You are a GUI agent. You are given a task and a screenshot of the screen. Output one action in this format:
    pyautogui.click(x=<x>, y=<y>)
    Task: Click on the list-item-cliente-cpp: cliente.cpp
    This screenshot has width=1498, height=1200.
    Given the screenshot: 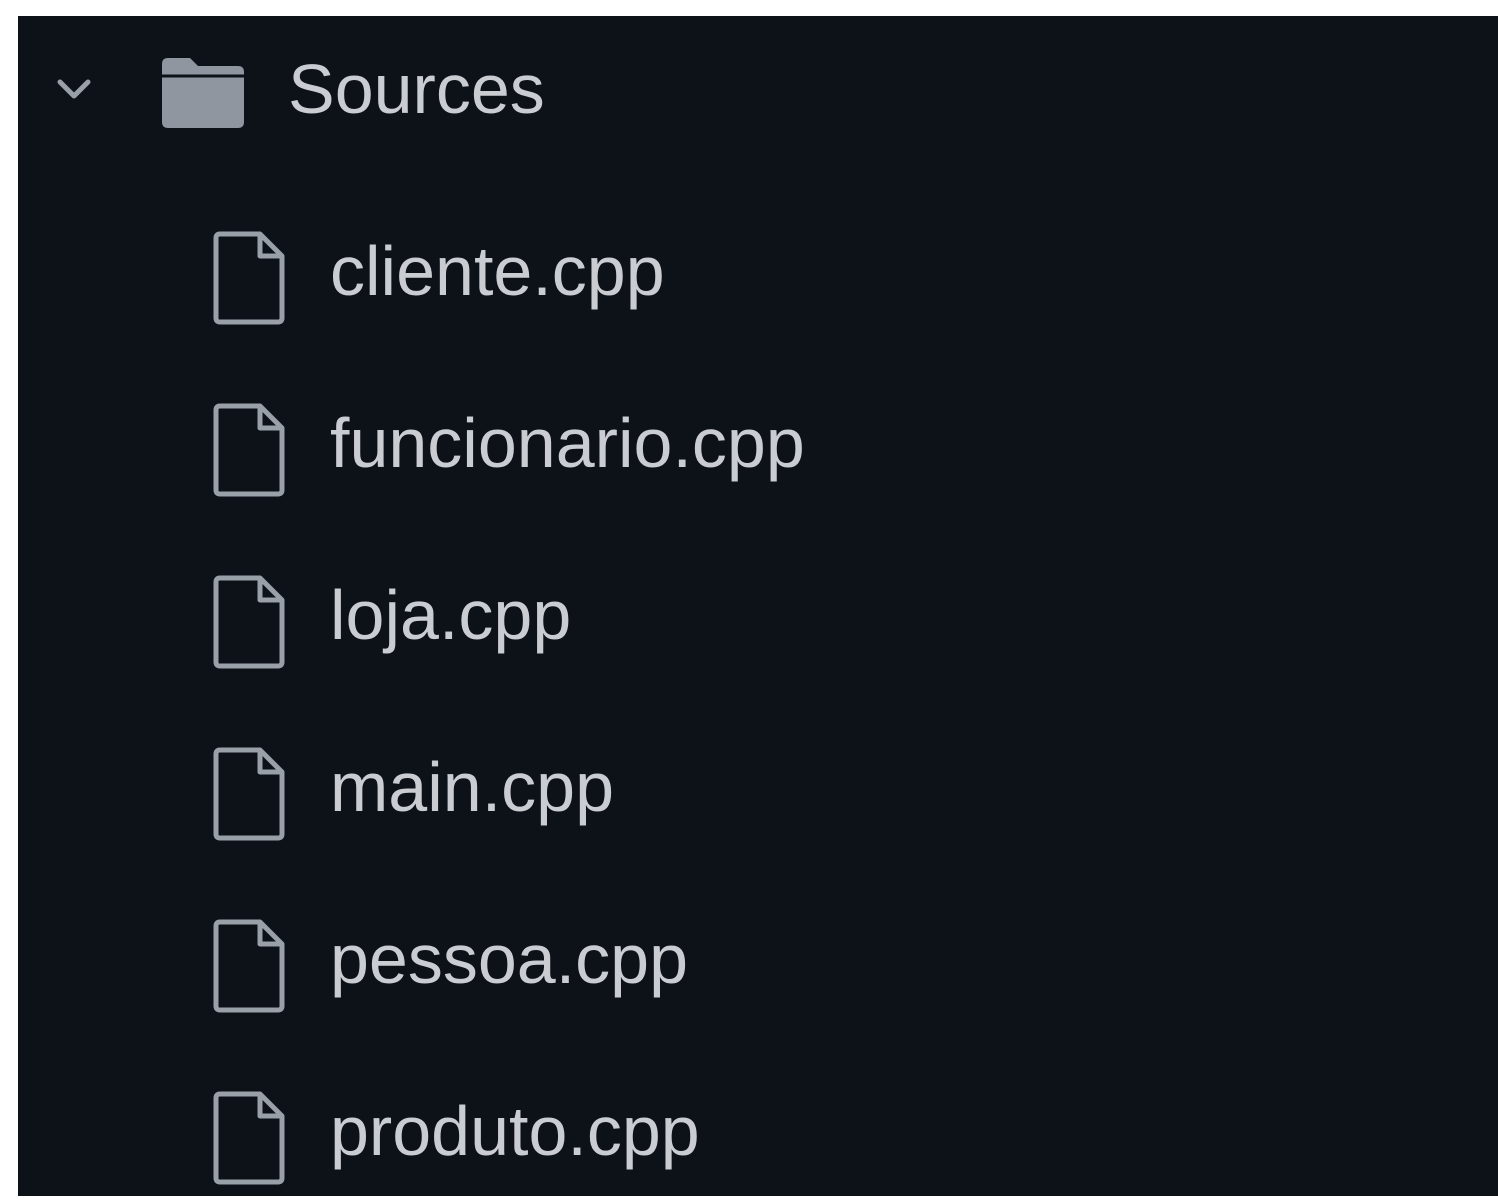 What is the action you would take?
    pyautogui.click(x=758, y=265)
    